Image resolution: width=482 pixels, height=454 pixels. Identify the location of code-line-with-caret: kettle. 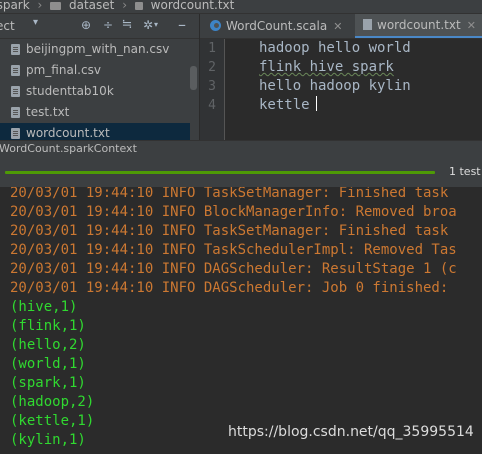
(288, 105).